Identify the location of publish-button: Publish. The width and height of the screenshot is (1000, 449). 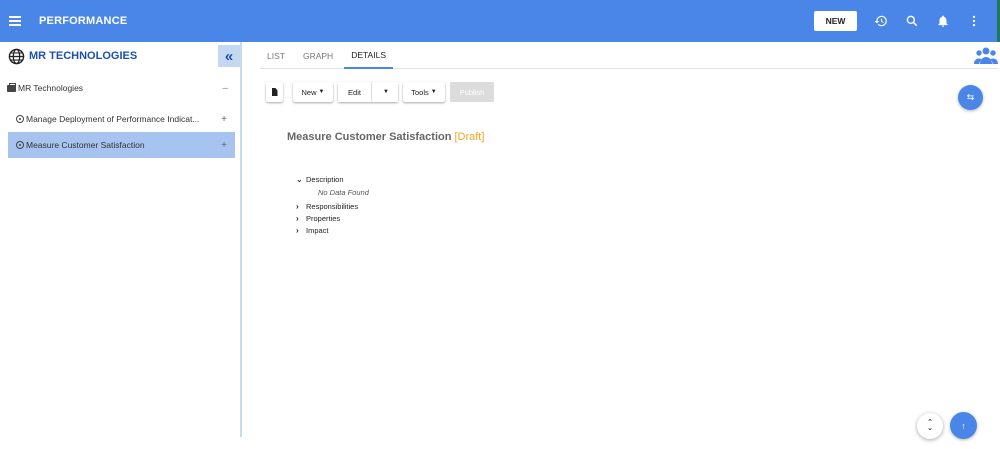
(472, 92).